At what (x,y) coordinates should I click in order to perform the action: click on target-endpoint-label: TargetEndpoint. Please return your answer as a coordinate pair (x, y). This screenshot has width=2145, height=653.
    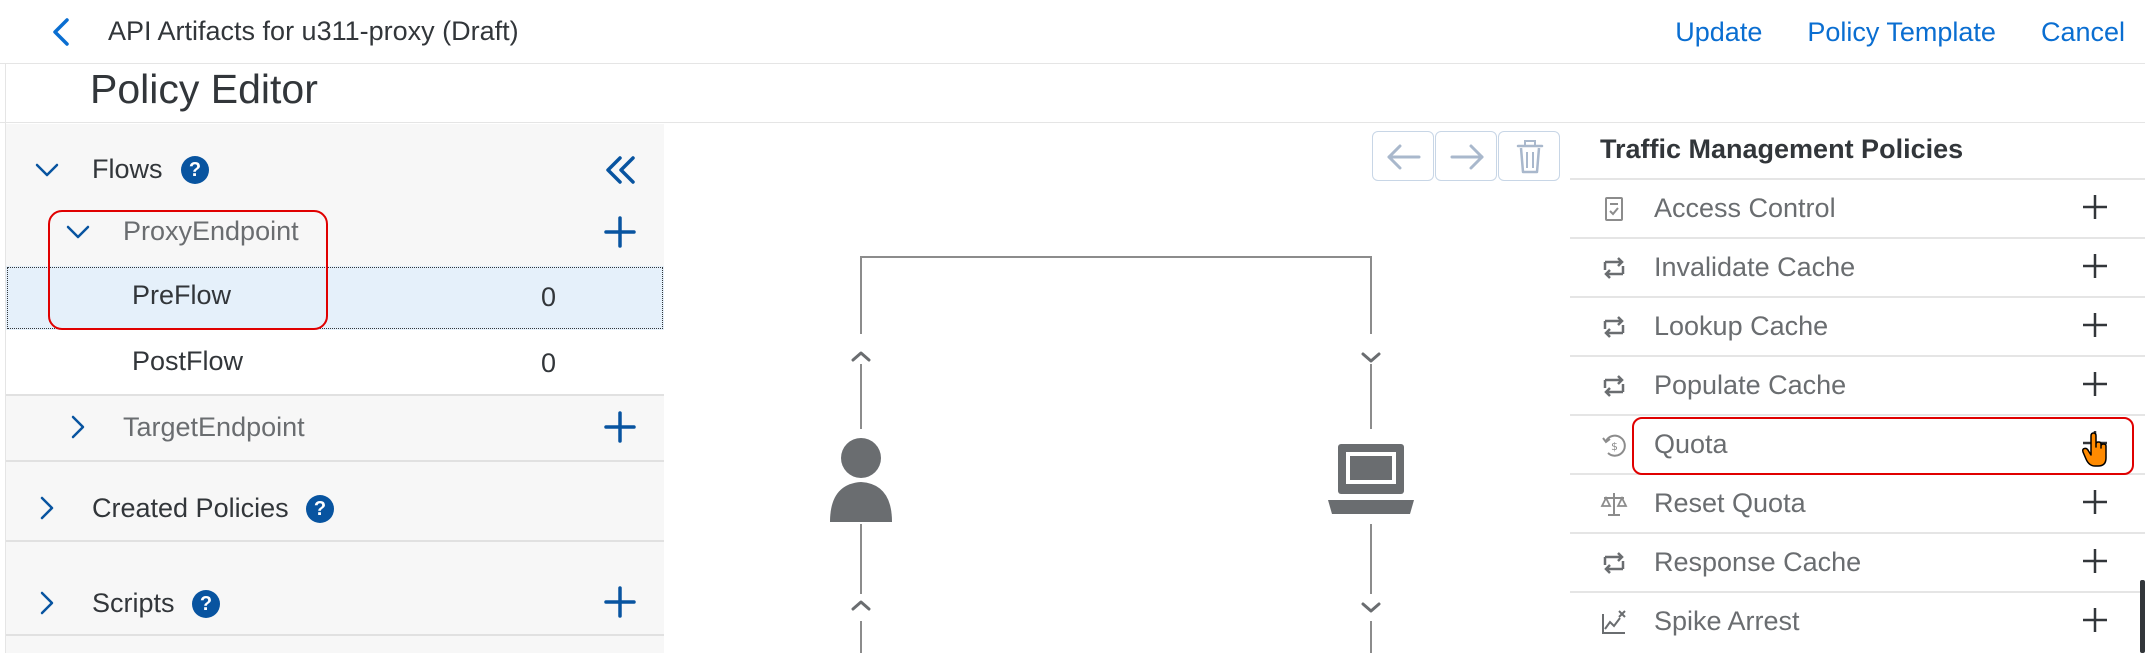
    Looking at the image, I should click on (214, 427).